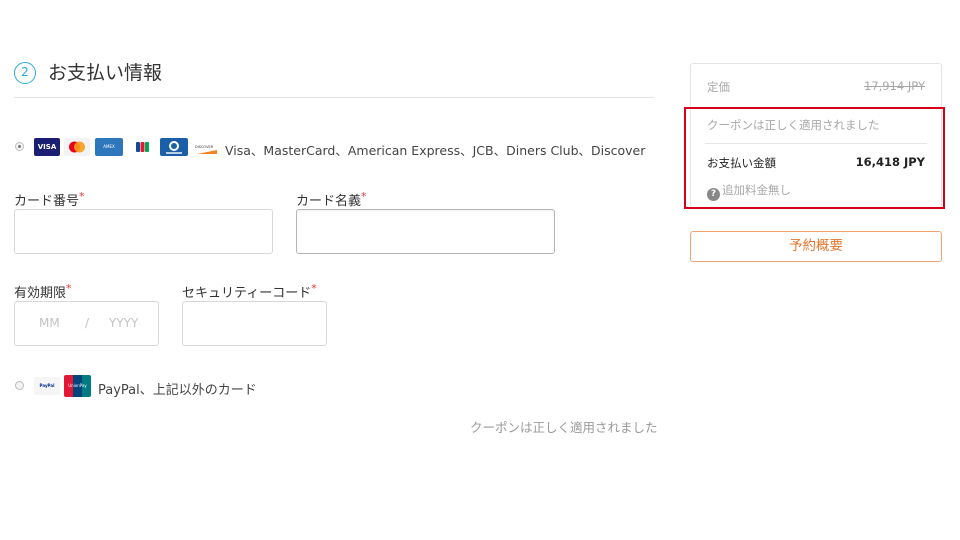 This screenshot has height=540, width=960. I want to click on card-payment-radio, so click(19, 146).